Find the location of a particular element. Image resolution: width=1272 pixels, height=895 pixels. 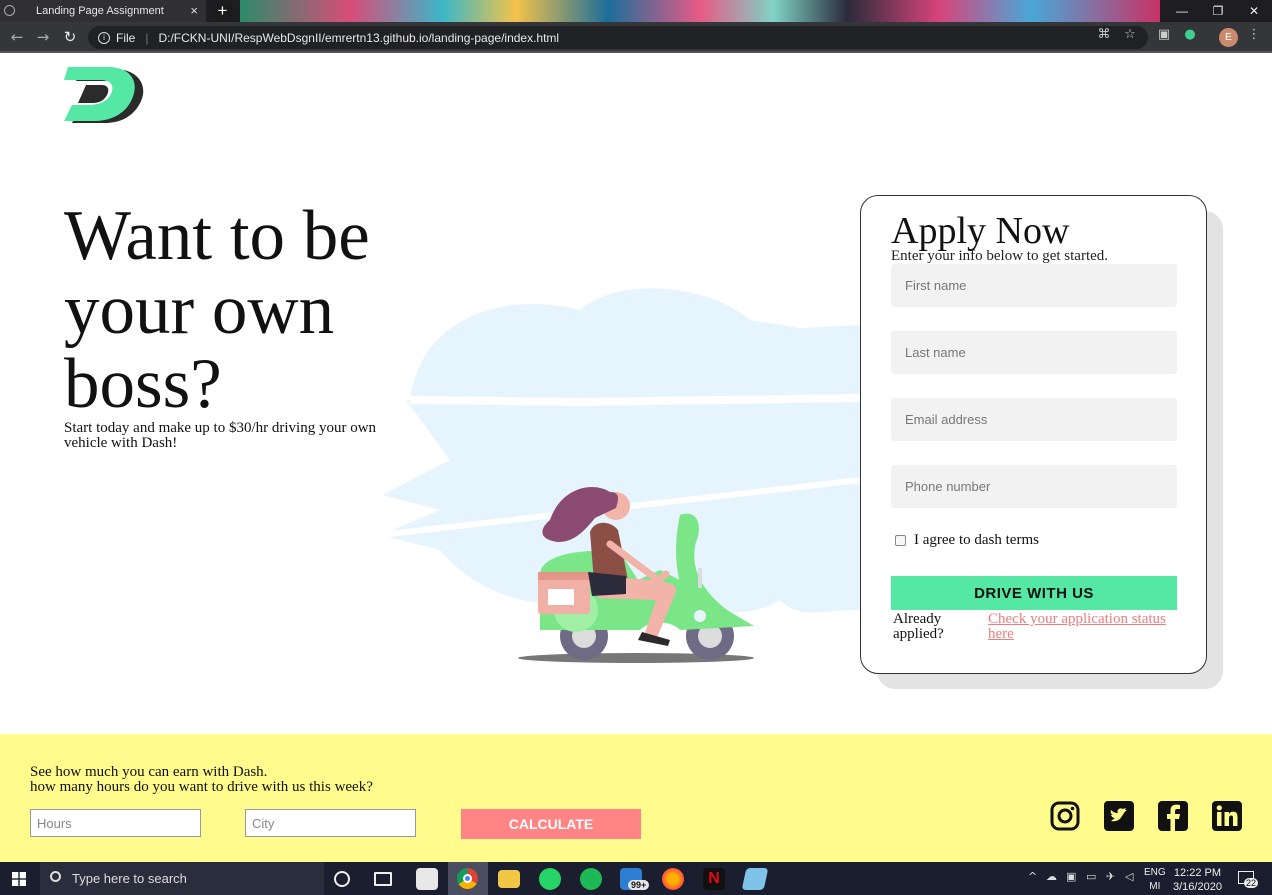

notification-count-badge: 22 is located at coordinates (1251, 883).